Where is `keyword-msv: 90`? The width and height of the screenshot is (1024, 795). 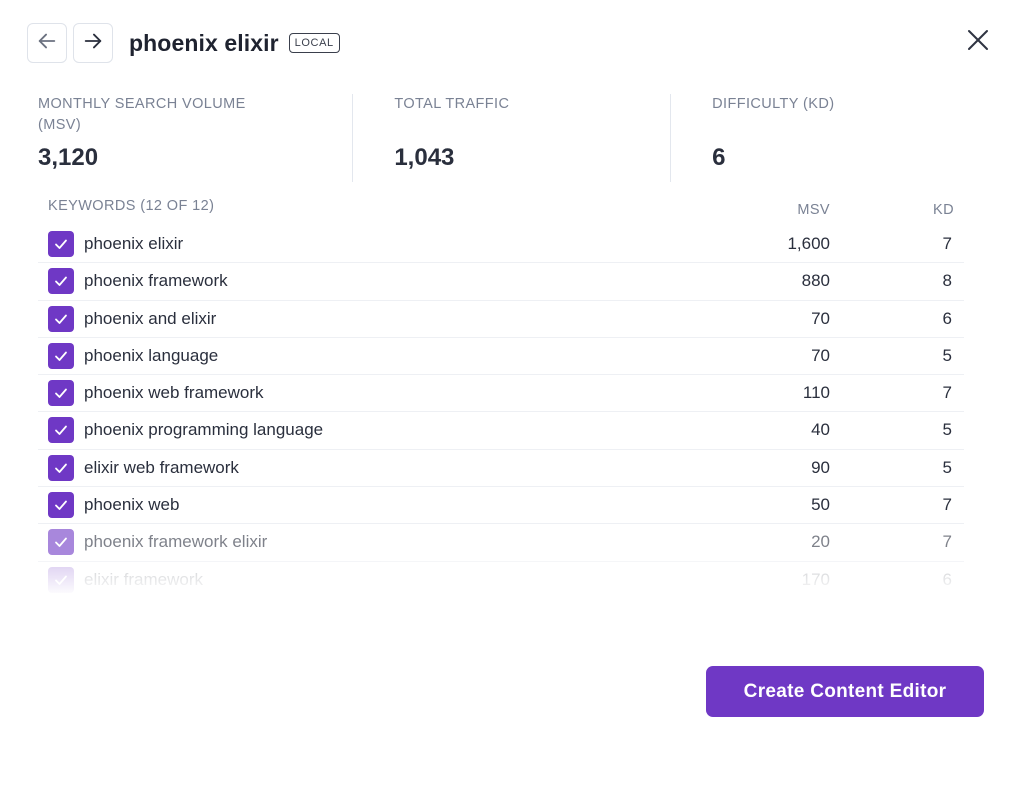 keyword-msv: 90 is located at coordinates (820, 467).